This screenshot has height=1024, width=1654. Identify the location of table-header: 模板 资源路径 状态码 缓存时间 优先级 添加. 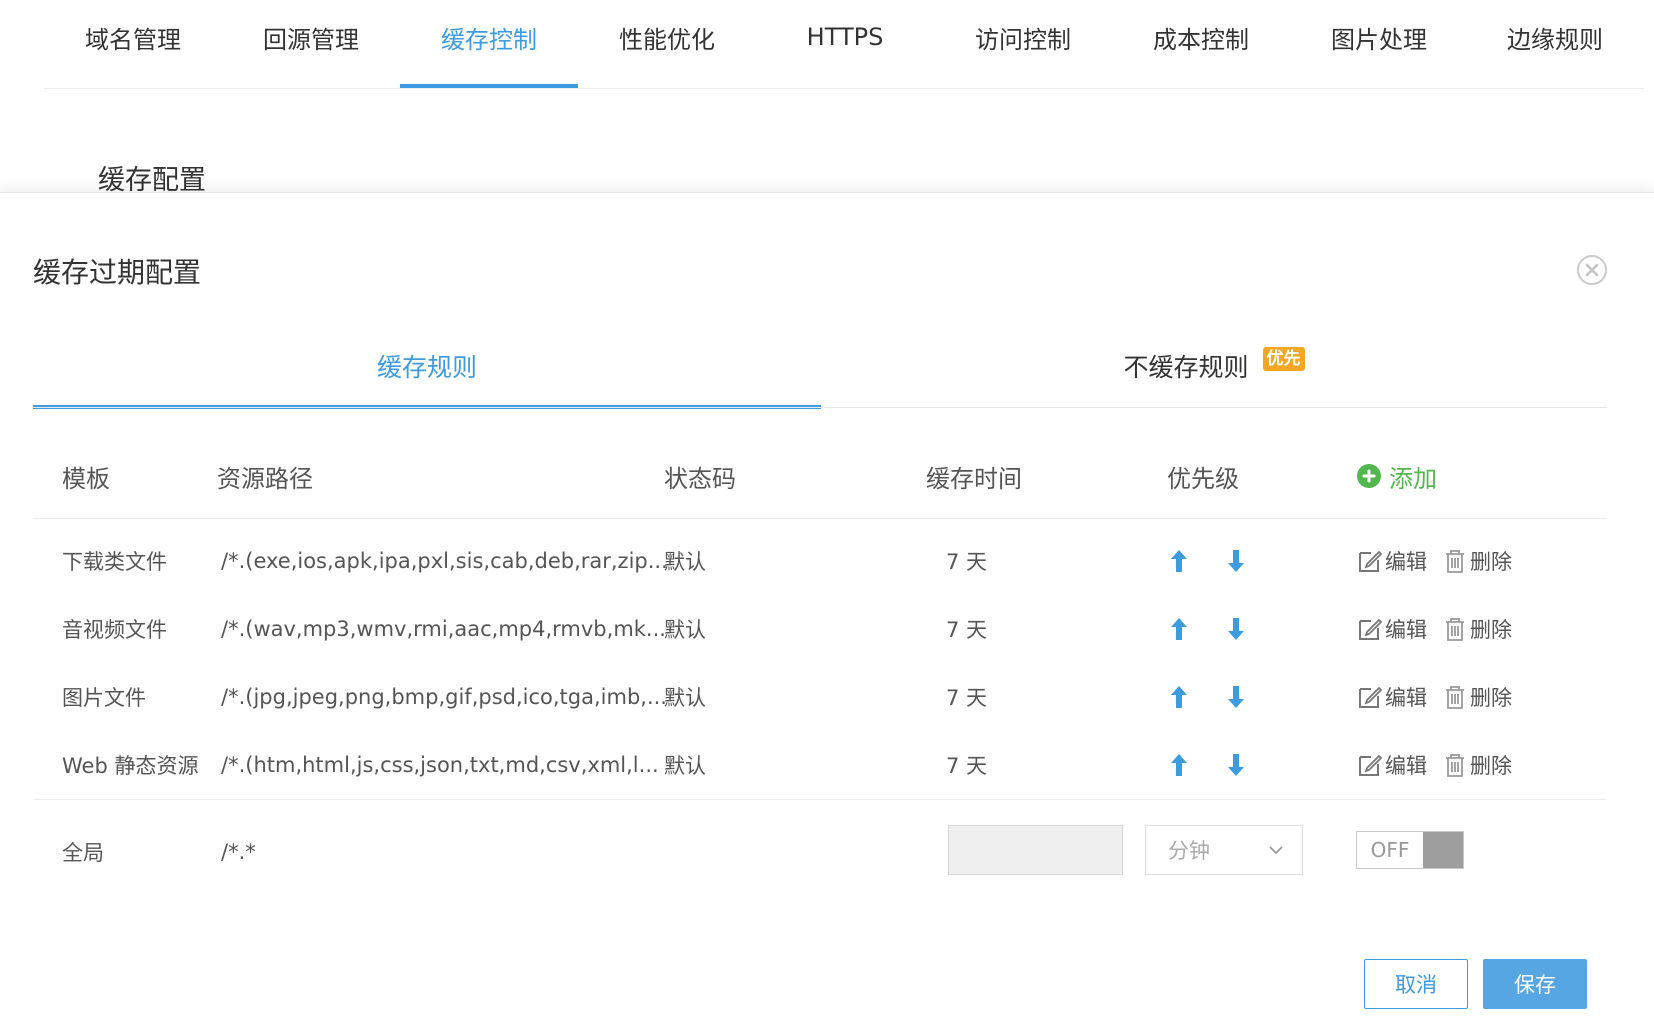
(820, 476).